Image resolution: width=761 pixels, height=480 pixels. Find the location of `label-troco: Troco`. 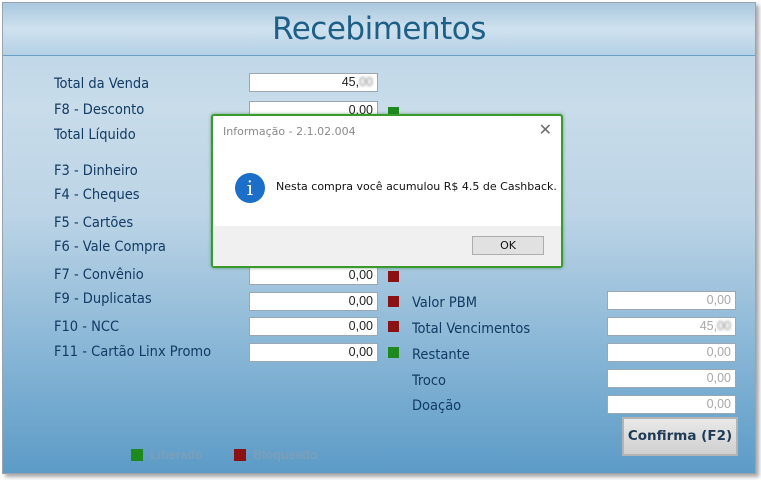

label-troco: Troco is located at coordinates (429, 381).